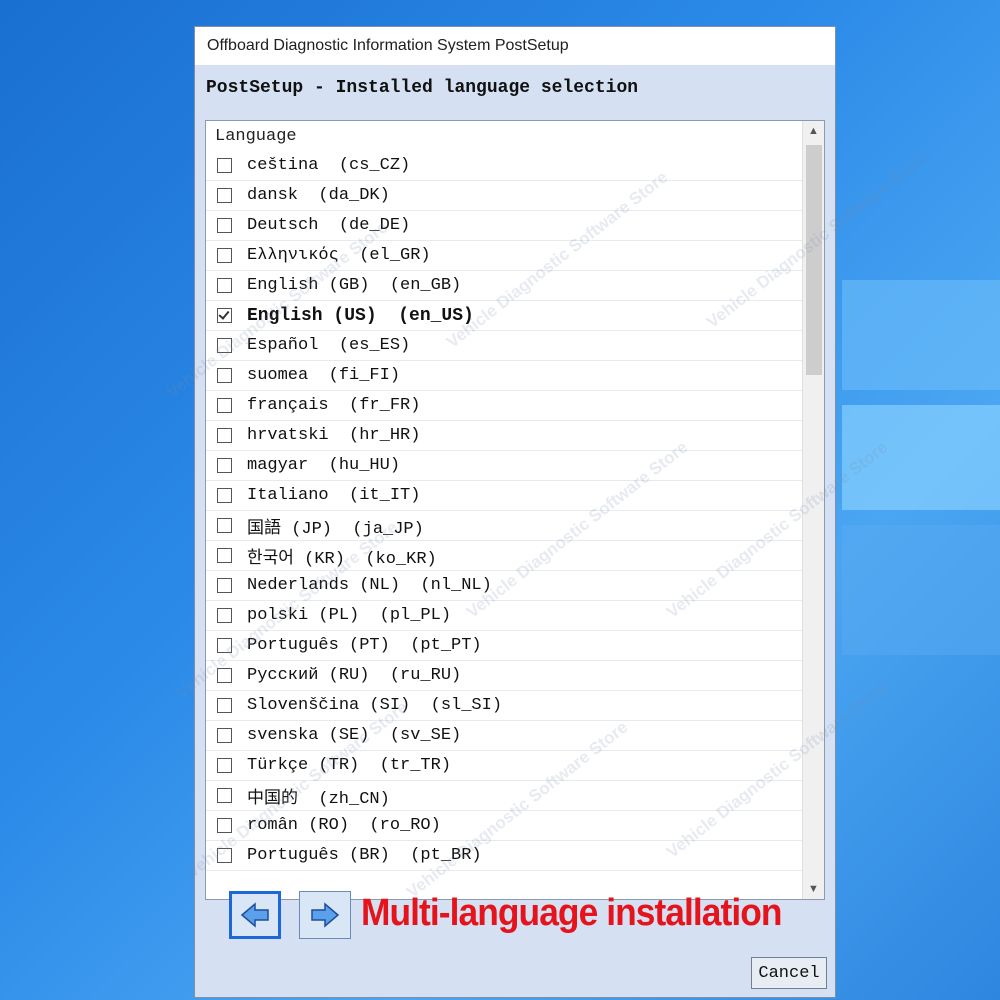  I want to click on page-header: PostSetup - Installed language selection, so click(422, 88).